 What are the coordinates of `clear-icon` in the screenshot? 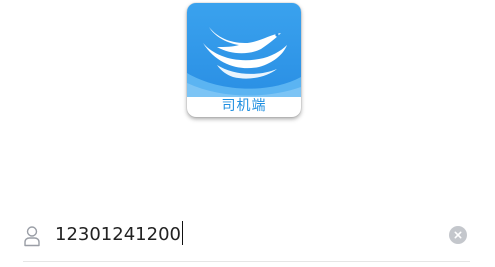 It's located at (458, 235).